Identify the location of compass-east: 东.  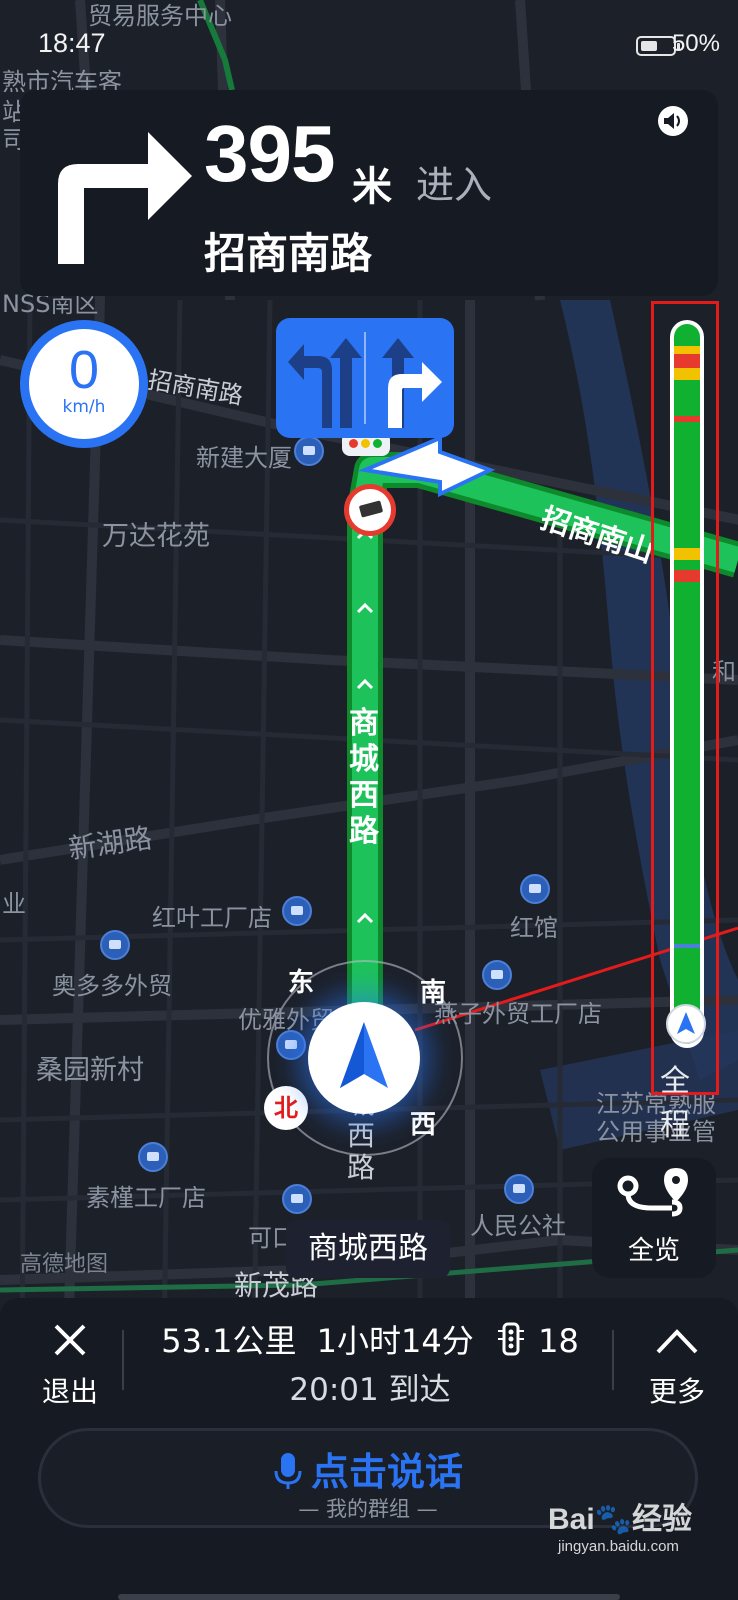
(301, 983).